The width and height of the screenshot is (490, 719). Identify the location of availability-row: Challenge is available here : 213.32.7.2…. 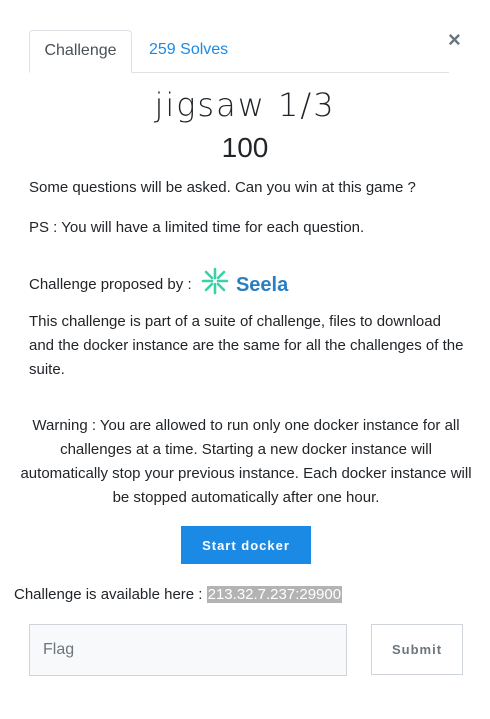
(178, 595).